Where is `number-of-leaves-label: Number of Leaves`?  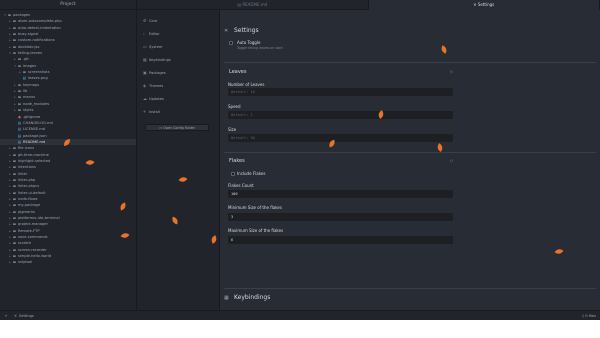 number-of-leaves-label: Number of Leaves is located at coordinates (246, 84).